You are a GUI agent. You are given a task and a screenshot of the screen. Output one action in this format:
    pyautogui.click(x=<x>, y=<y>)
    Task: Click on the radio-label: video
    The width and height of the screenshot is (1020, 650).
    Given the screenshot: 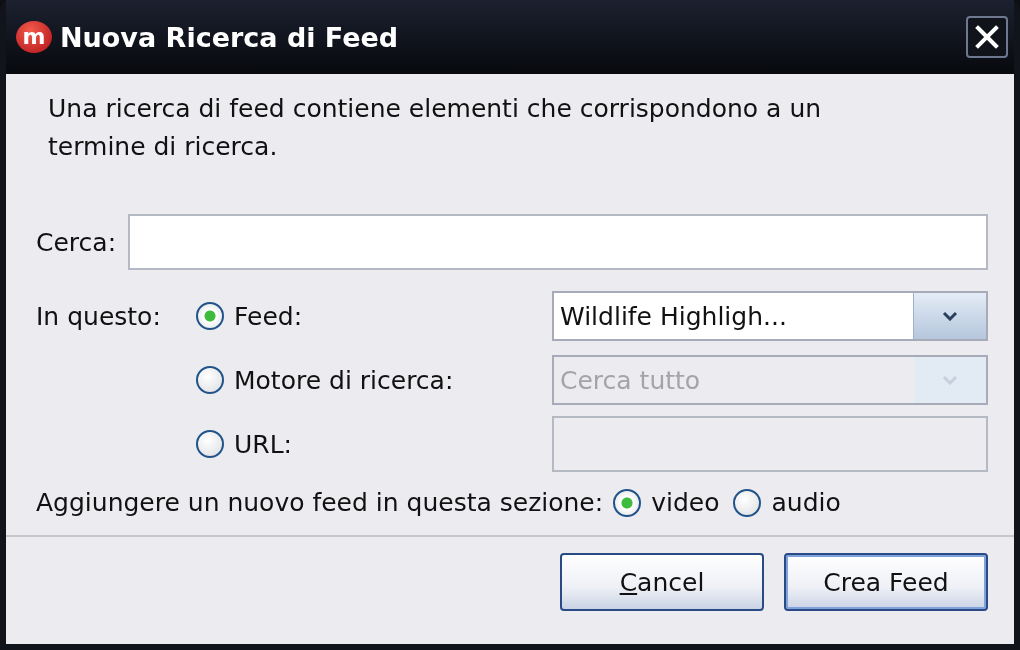 What is the action you would take?
    pyautogui.click(x=685, y=502)
    